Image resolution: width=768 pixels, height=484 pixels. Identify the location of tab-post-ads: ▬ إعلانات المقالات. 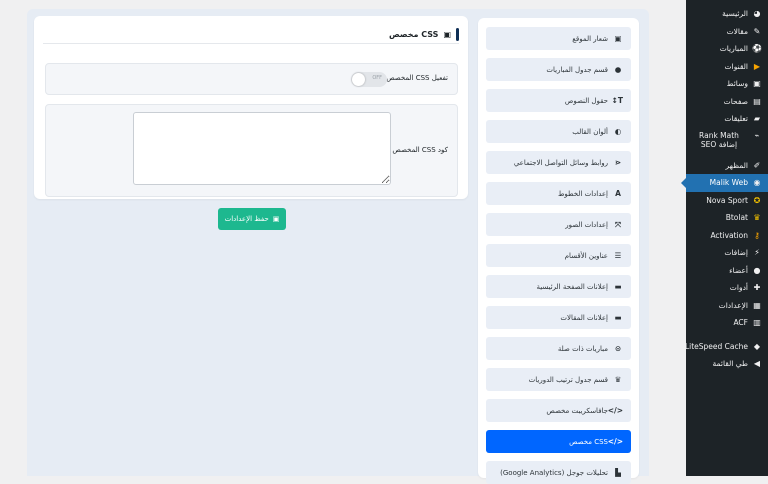
(558, 317).